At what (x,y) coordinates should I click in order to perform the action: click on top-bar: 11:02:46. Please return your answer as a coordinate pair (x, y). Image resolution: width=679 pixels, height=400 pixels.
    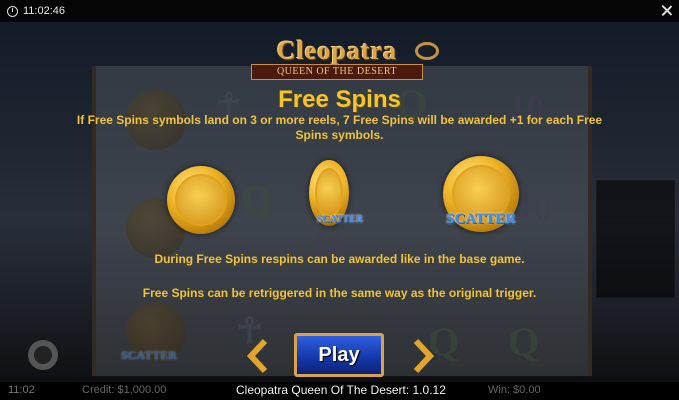
    Looking at the image, I should click on (339, 11).